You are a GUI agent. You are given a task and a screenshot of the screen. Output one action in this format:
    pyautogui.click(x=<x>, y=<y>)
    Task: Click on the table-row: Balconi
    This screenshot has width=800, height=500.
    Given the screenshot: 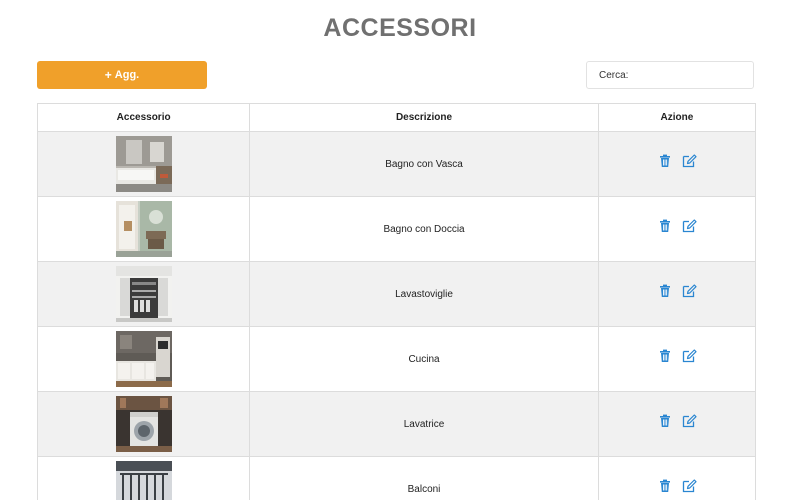 What is the action you would take?
    pyautogui.click(x=396, y=478)
    